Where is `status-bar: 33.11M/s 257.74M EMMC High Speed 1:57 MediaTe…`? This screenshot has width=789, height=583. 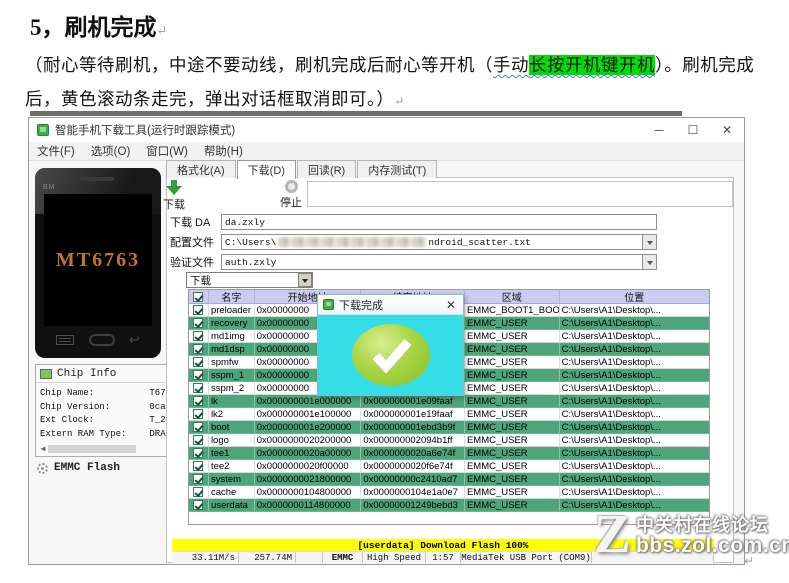 status-bar: 33.11M/s 257.74M EMMC High Speed 1:57 MediaTe… is located at coordinates (443, 557).